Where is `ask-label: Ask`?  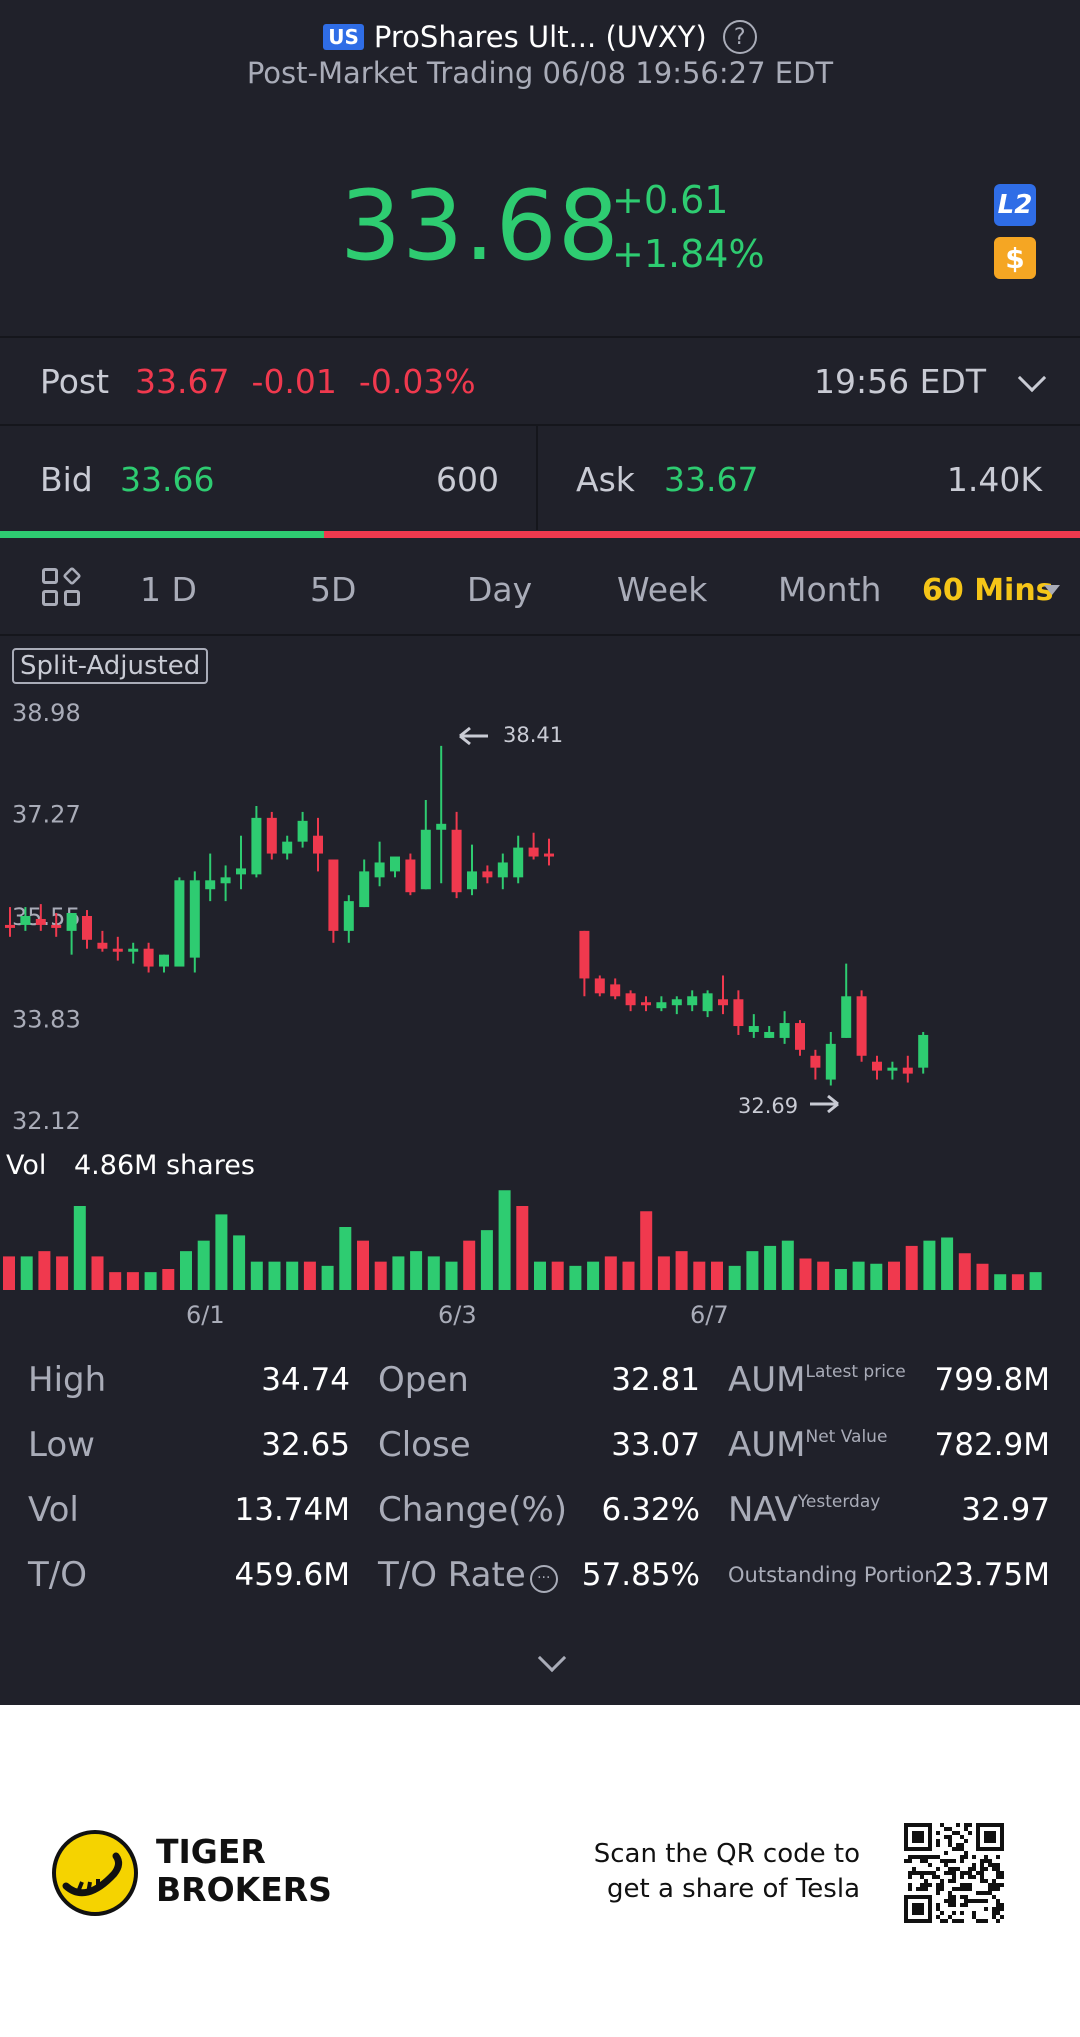 ask-label: Ask is located at coordinates (605, 479).